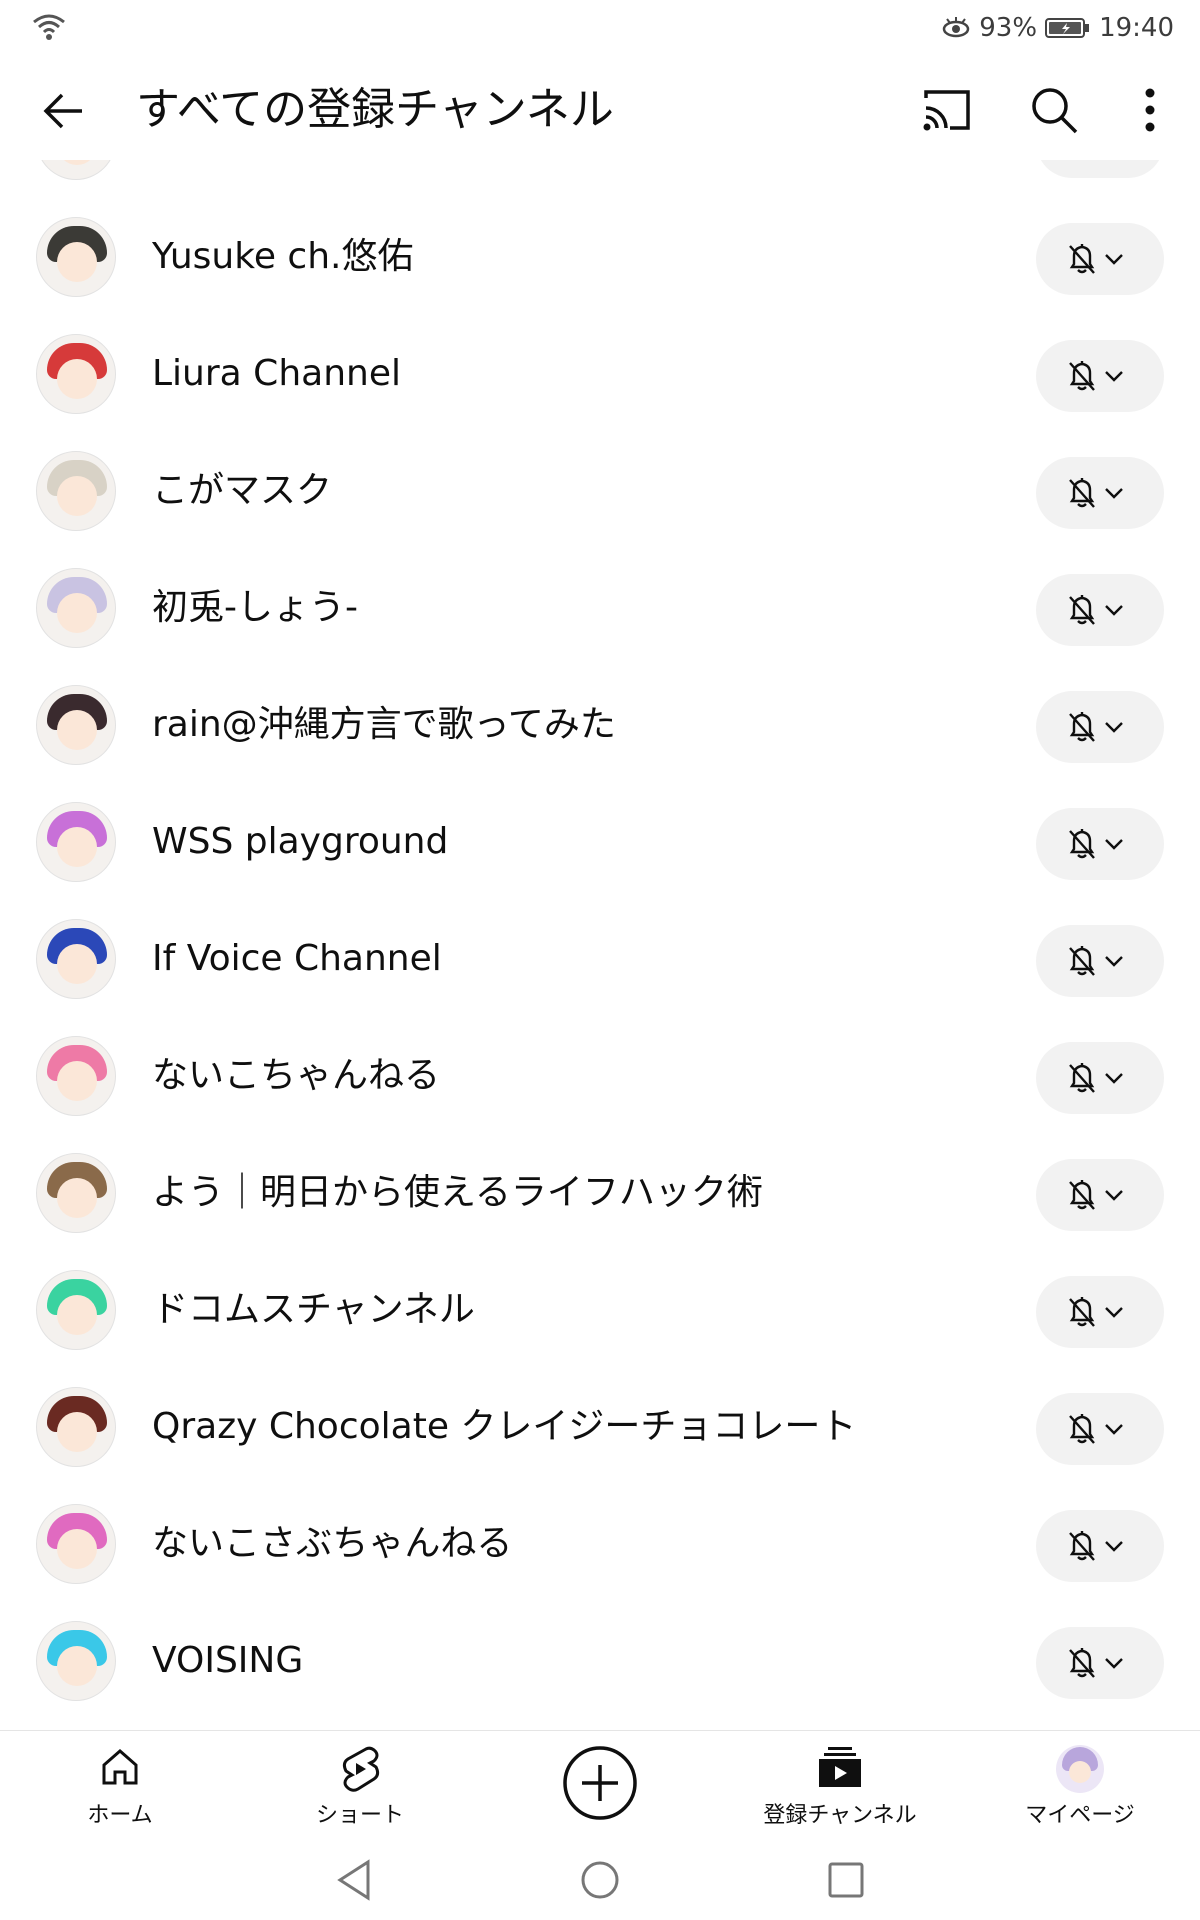 Image resolution: width=1200 pixels, height=1920 pixels. What do you see at coordinates (255, 608) in the screenshot?
I see `channel-name: 初兎-しょう-` at bounding box center [255, 608].